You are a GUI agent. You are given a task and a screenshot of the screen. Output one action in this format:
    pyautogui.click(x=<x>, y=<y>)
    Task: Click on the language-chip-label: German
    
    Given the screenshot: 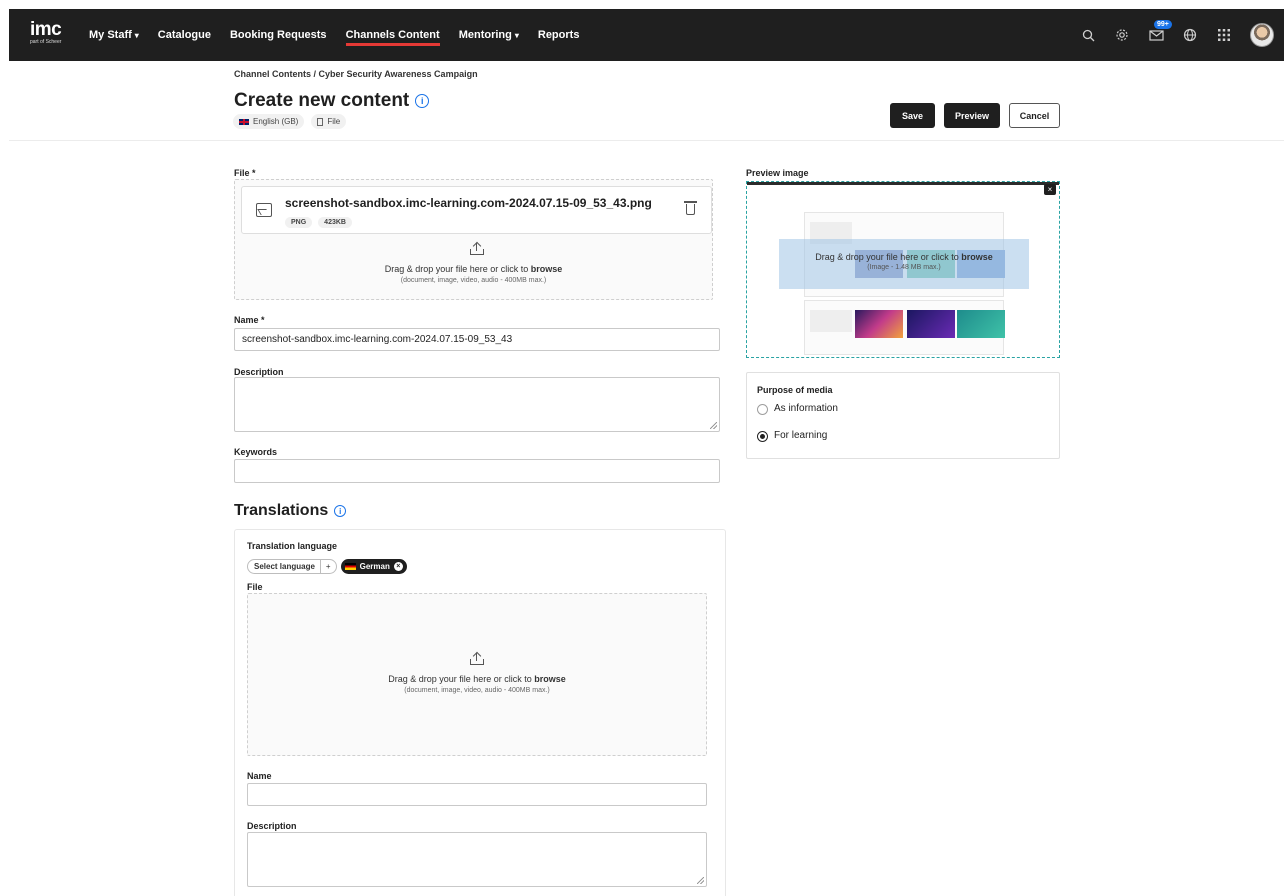 What is the action you would take?
    pyautogui.click(x=374, y=566)
    